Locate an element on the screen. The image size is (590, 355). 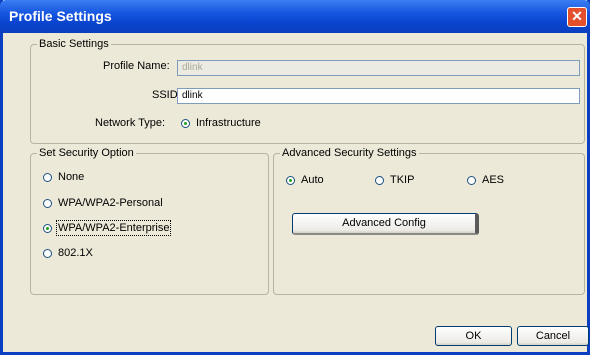
radio-label: WPA/WPA2-Personal is located at coordinates (110, 203).